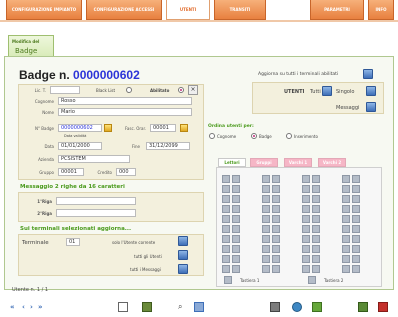 Image resolution: width=398 pixels, height=317 pixels. What do you see at coordinates (327, 91) in the screenshot?
I see `tutti-button` at bounding box center [327, 91].